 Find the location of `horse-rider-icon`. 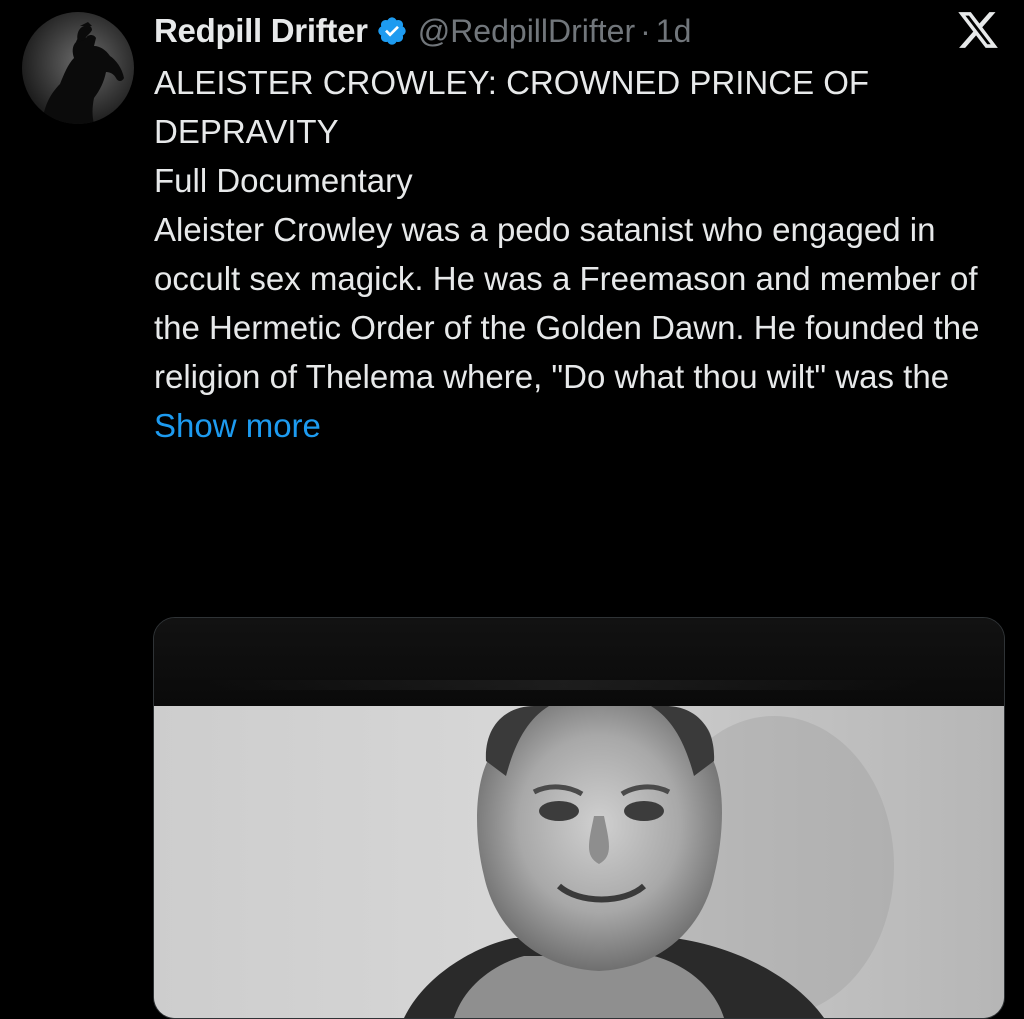

horse-rider-icon is located at coordinates (83, 73).